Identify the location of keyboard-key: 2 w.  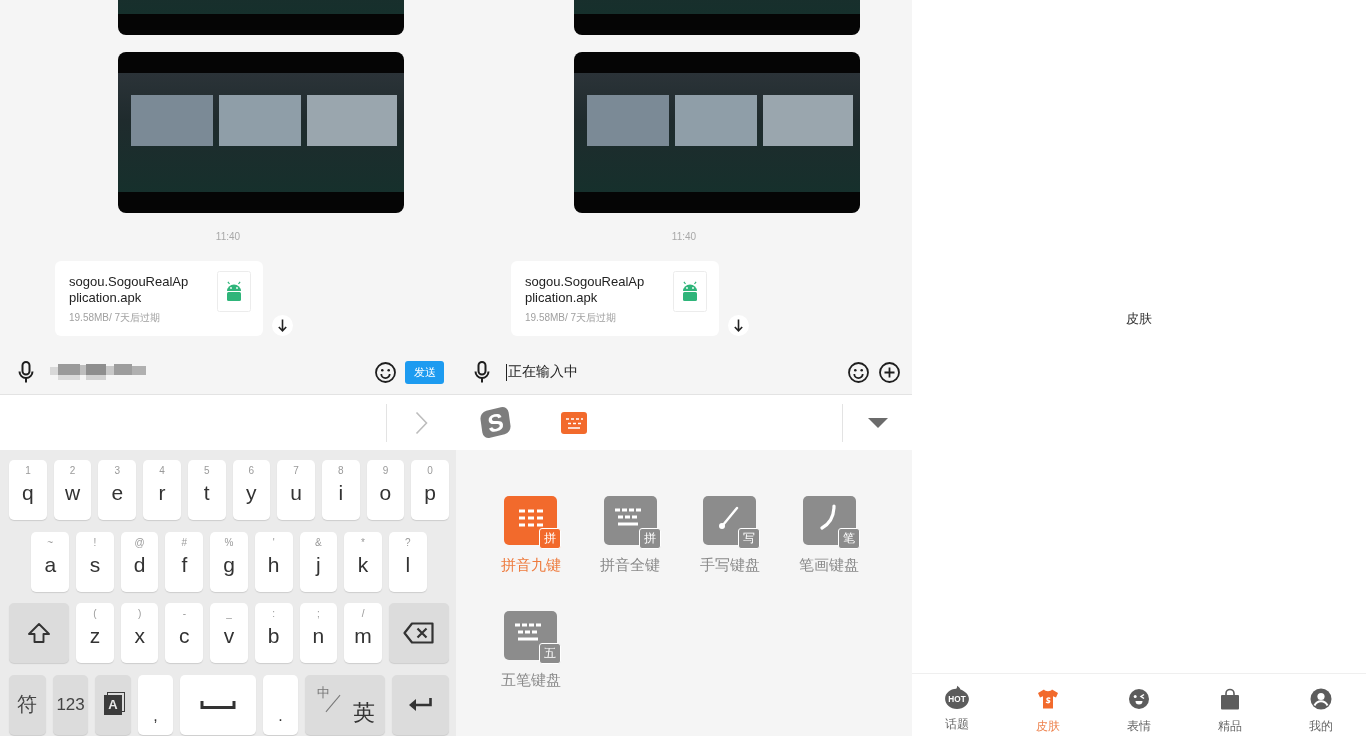
(72, 490).